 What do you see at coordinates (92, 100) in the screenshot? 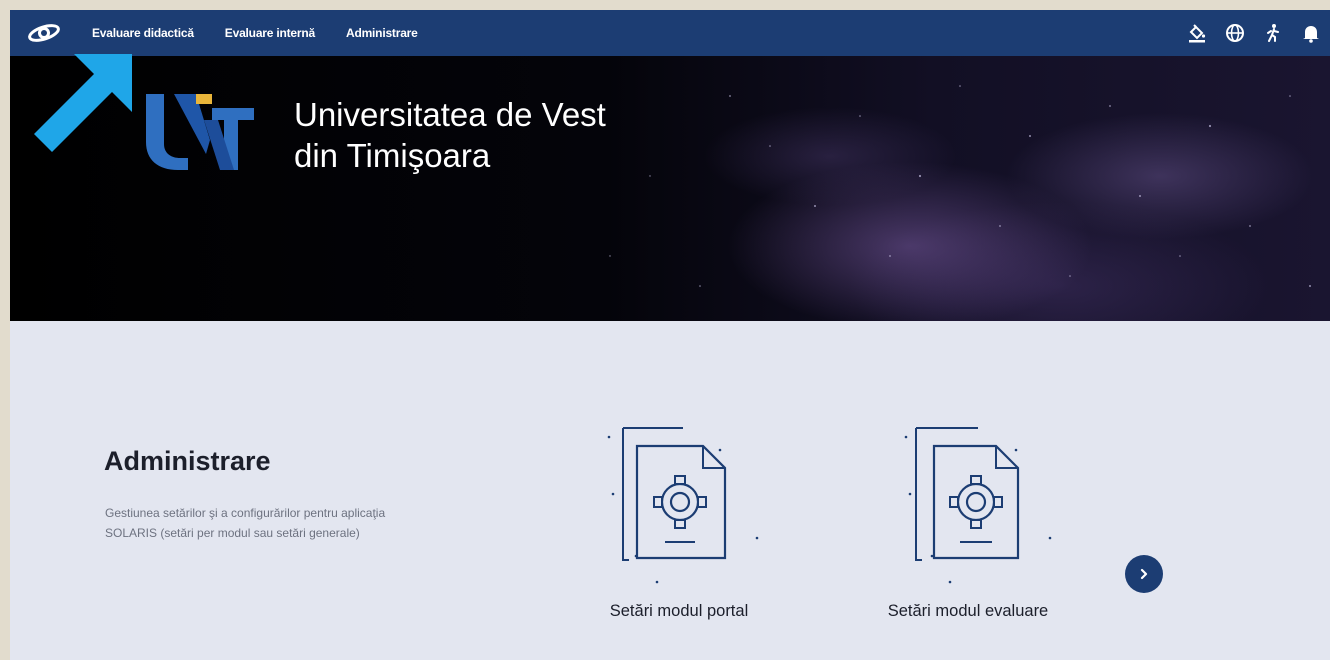
I see `pointer-arrow-icon` at bounding box center [92, 100].